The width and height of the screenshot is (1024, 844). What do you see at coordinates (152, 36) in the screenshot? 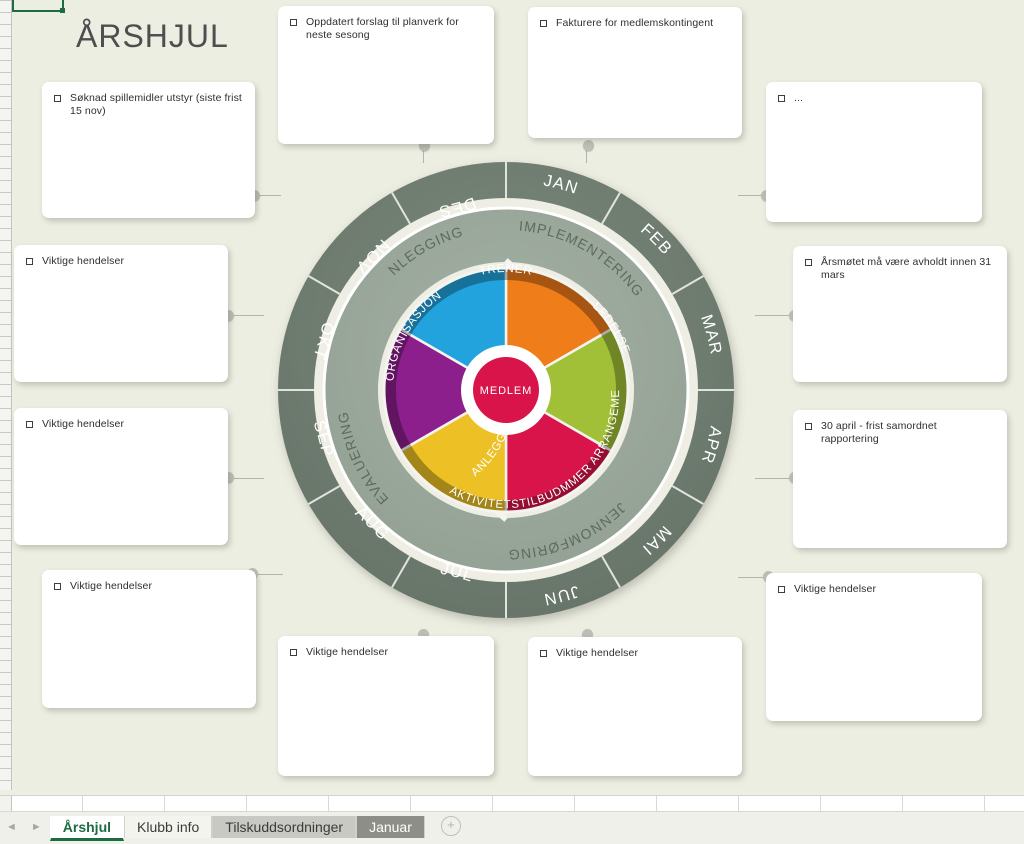
I see `page-title: ÅRSHJUL` at bounding box center [152, 36].